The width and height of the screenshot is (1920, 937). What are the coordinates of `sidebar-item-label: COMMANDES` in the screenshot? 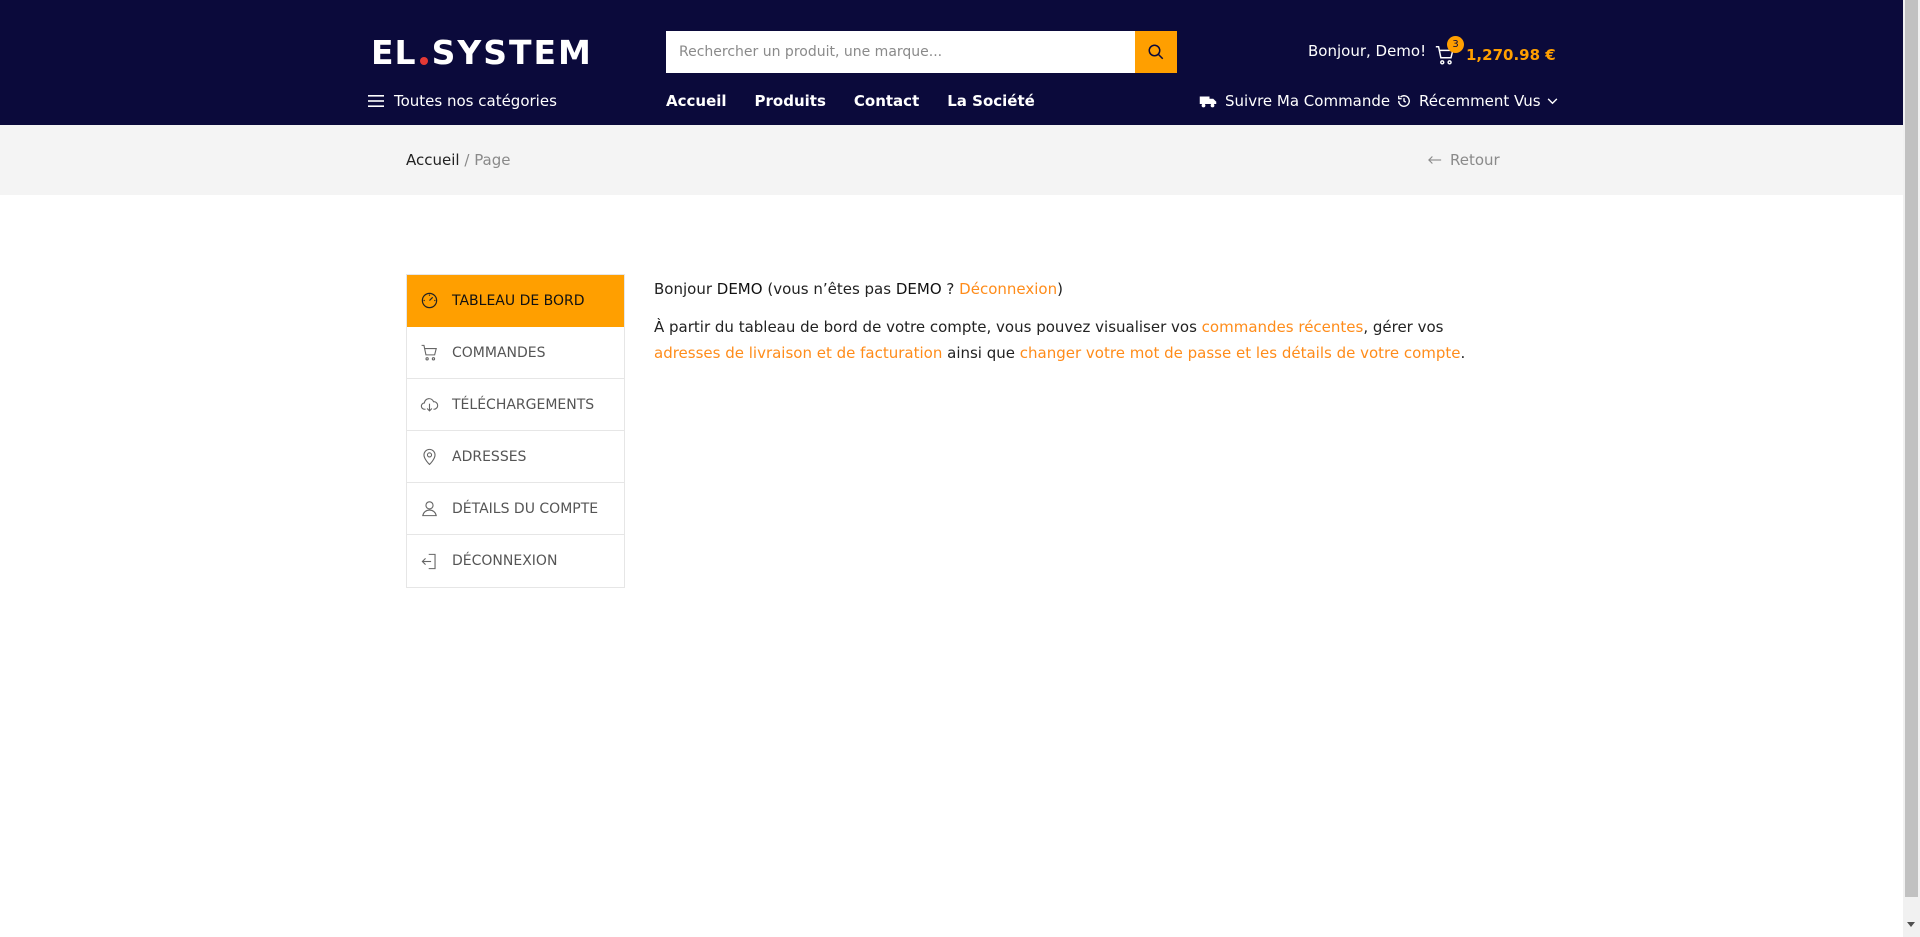 It's located at (499, 352).